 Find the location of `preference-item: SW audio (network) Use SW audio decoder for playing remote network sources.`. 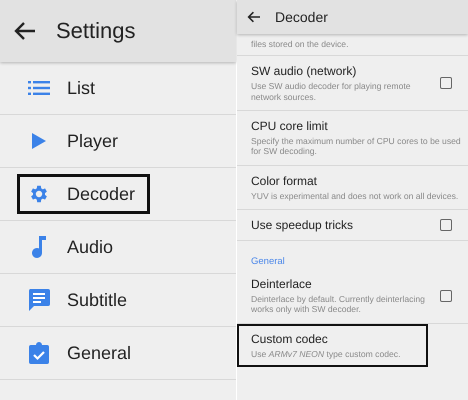

preference-item: SW audio (network) Use SW audio decoder for playing remote network sources. is located at coordinates (352, 83).